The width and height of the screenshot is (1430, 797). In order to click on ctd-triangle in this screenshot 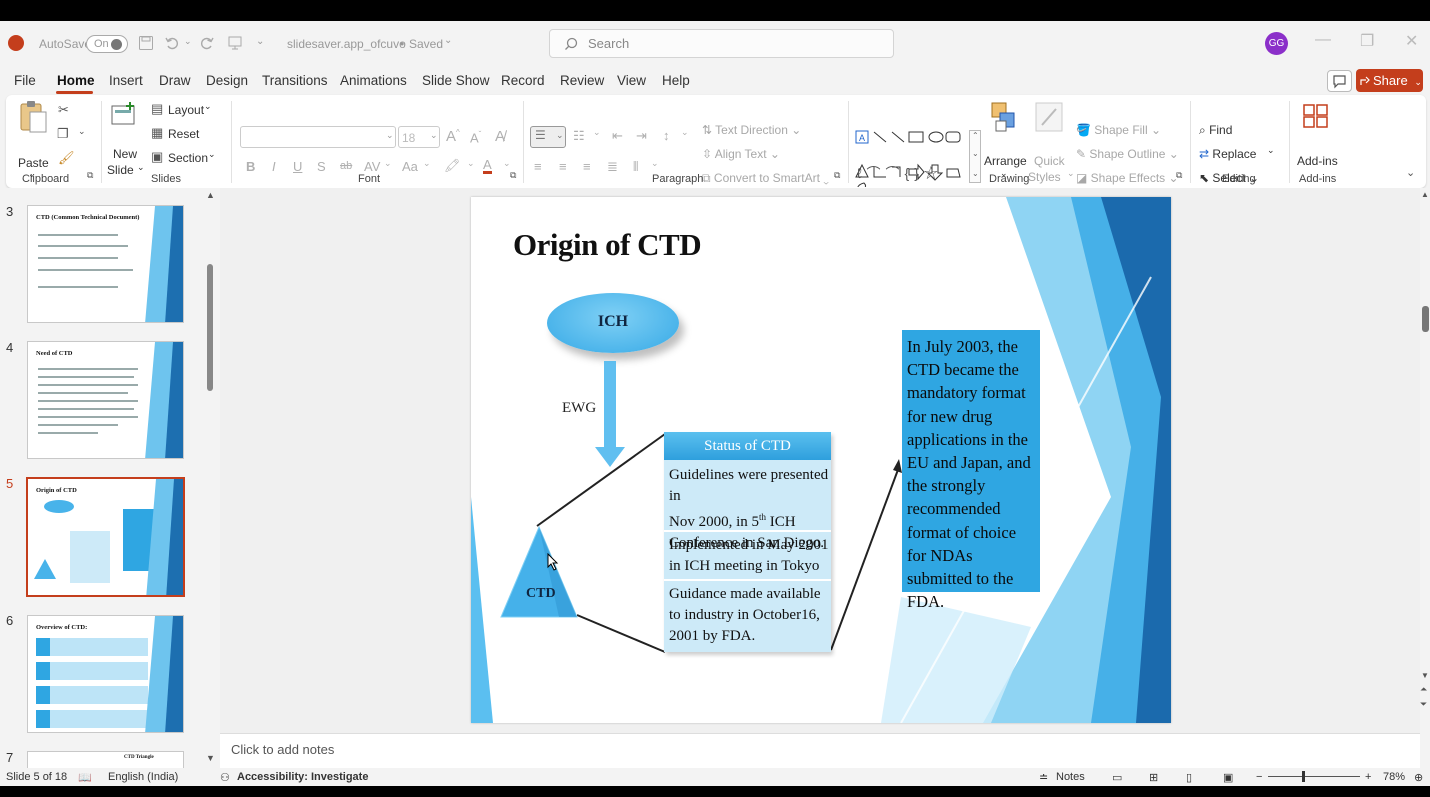, I will do `click(539, 575)`.